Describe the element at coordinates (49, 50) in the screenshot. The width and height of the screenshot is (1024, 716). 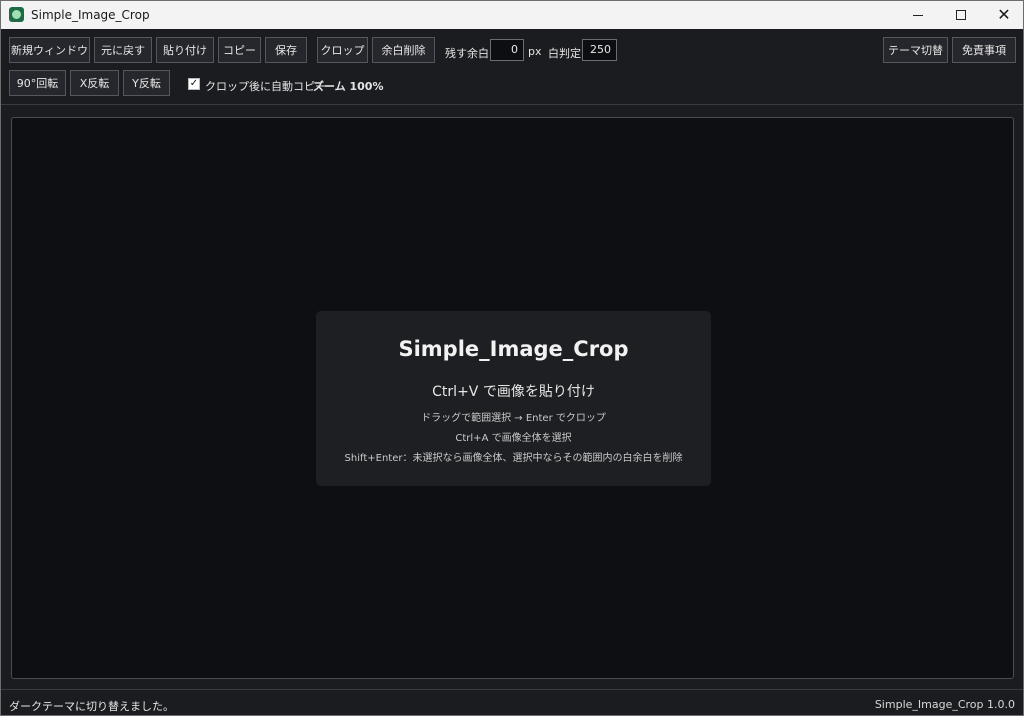
I see `new-window-button: 新規ウィンドウ` at that location.